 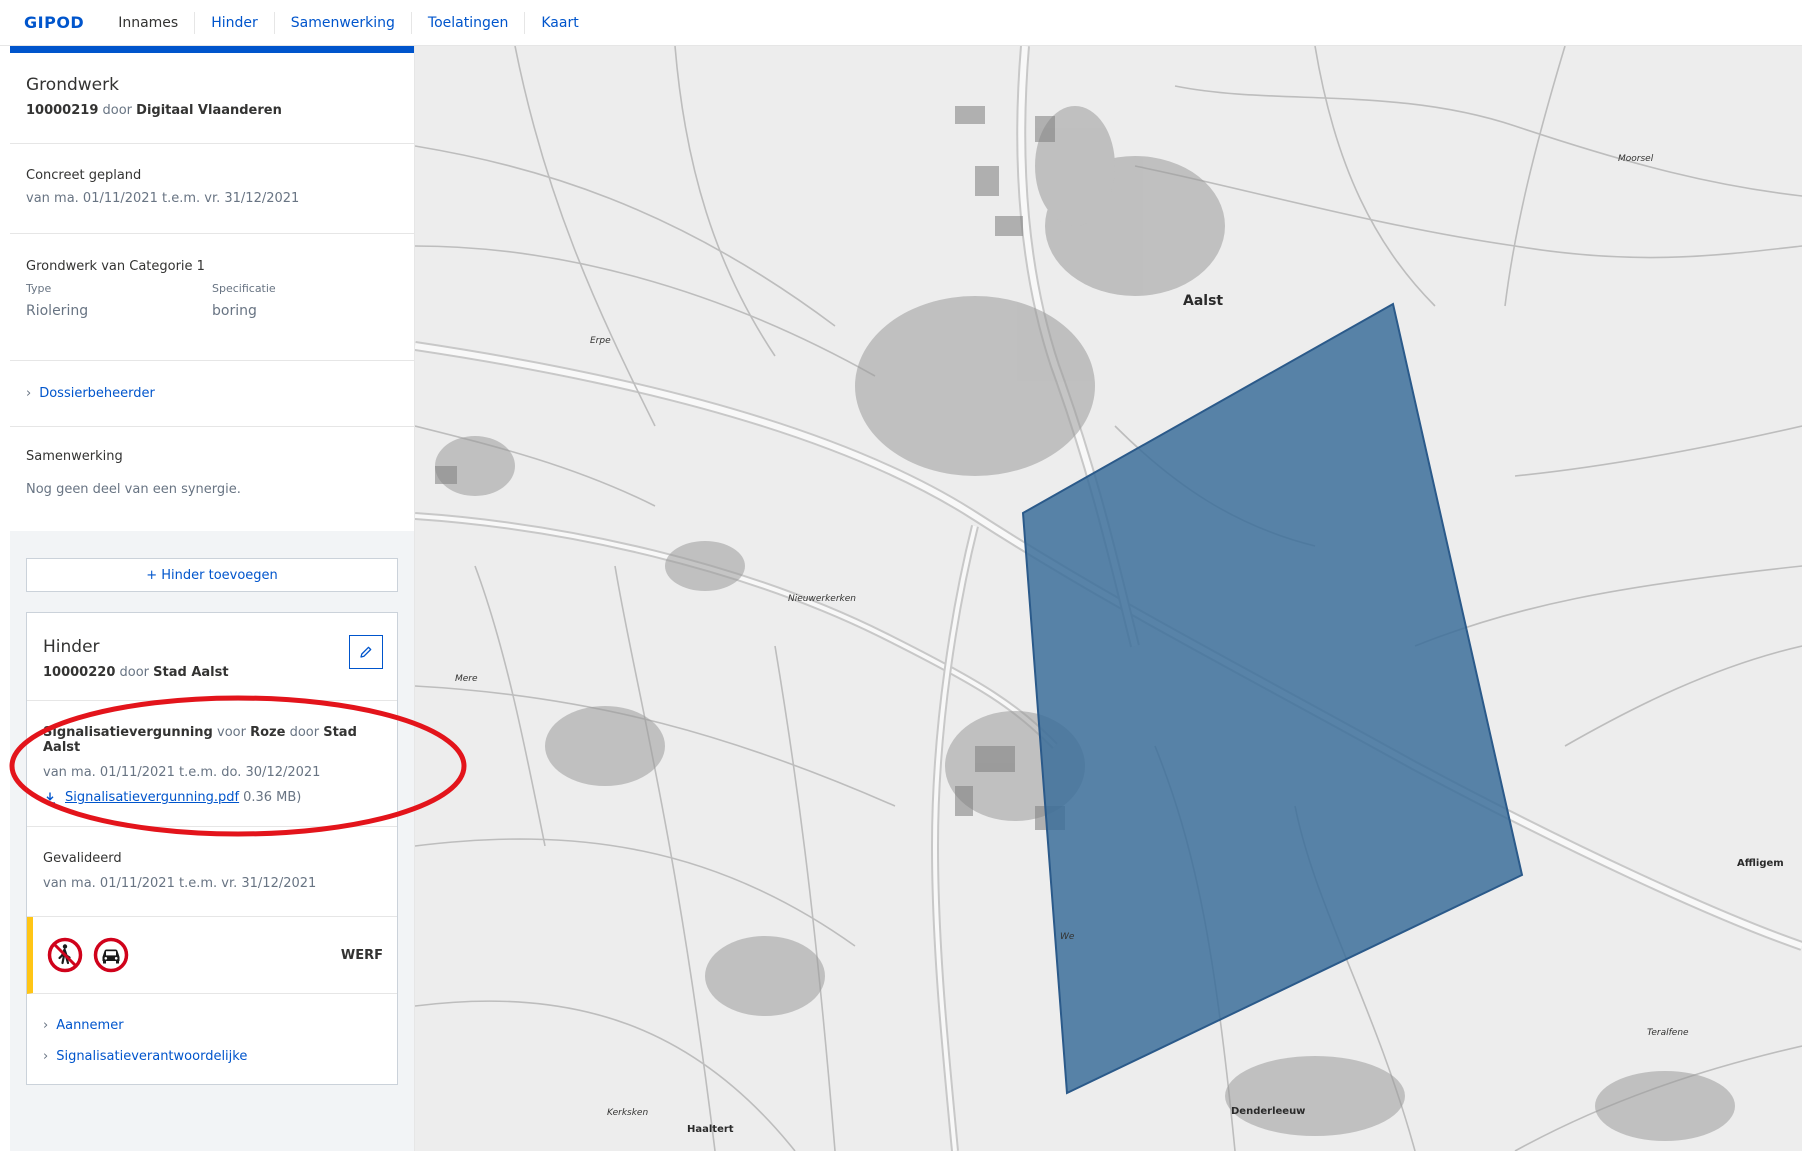 What do you see at coordinates (150, 23) in the screenshot?
I see `nav-innames: Innames` at bounding box center [150, 23].